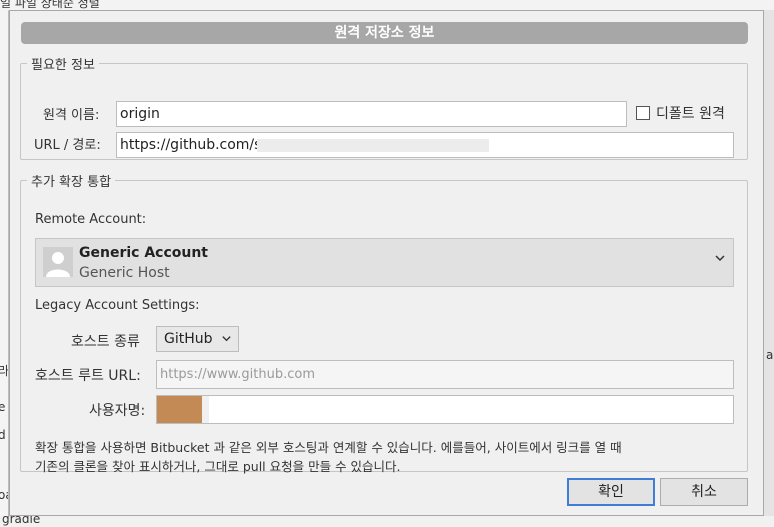  Describe the element at coordinates (690, 114) in the screenshot. I see `default-remote-label: 디폴트 원격` at that location.